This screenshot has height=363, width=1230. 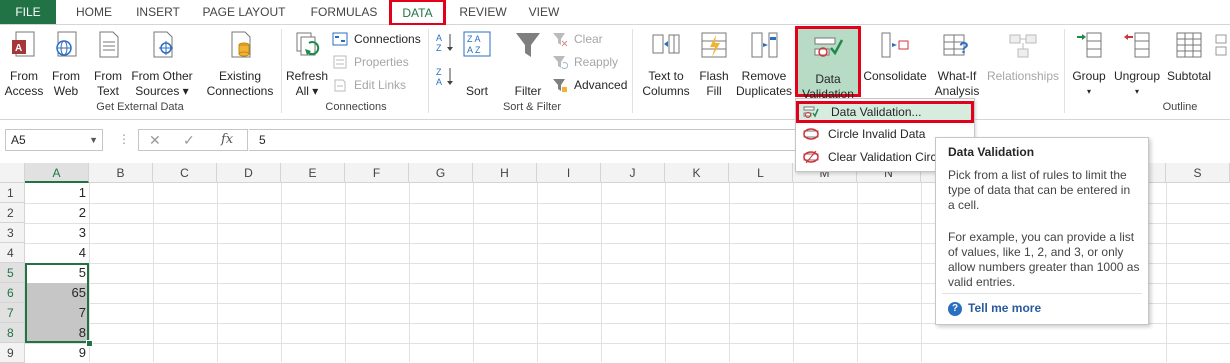 What do you see at coordinates (439, 48) in the screenshot?
I see `svg-text: Z` at bounding box center [439, 48].